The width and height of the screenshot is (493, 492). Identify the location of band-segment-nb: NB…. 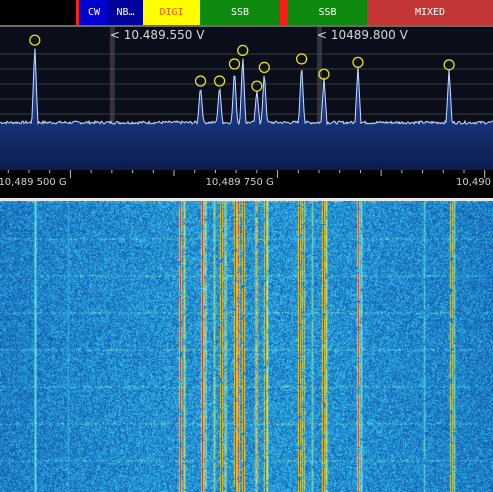
(125, 12).